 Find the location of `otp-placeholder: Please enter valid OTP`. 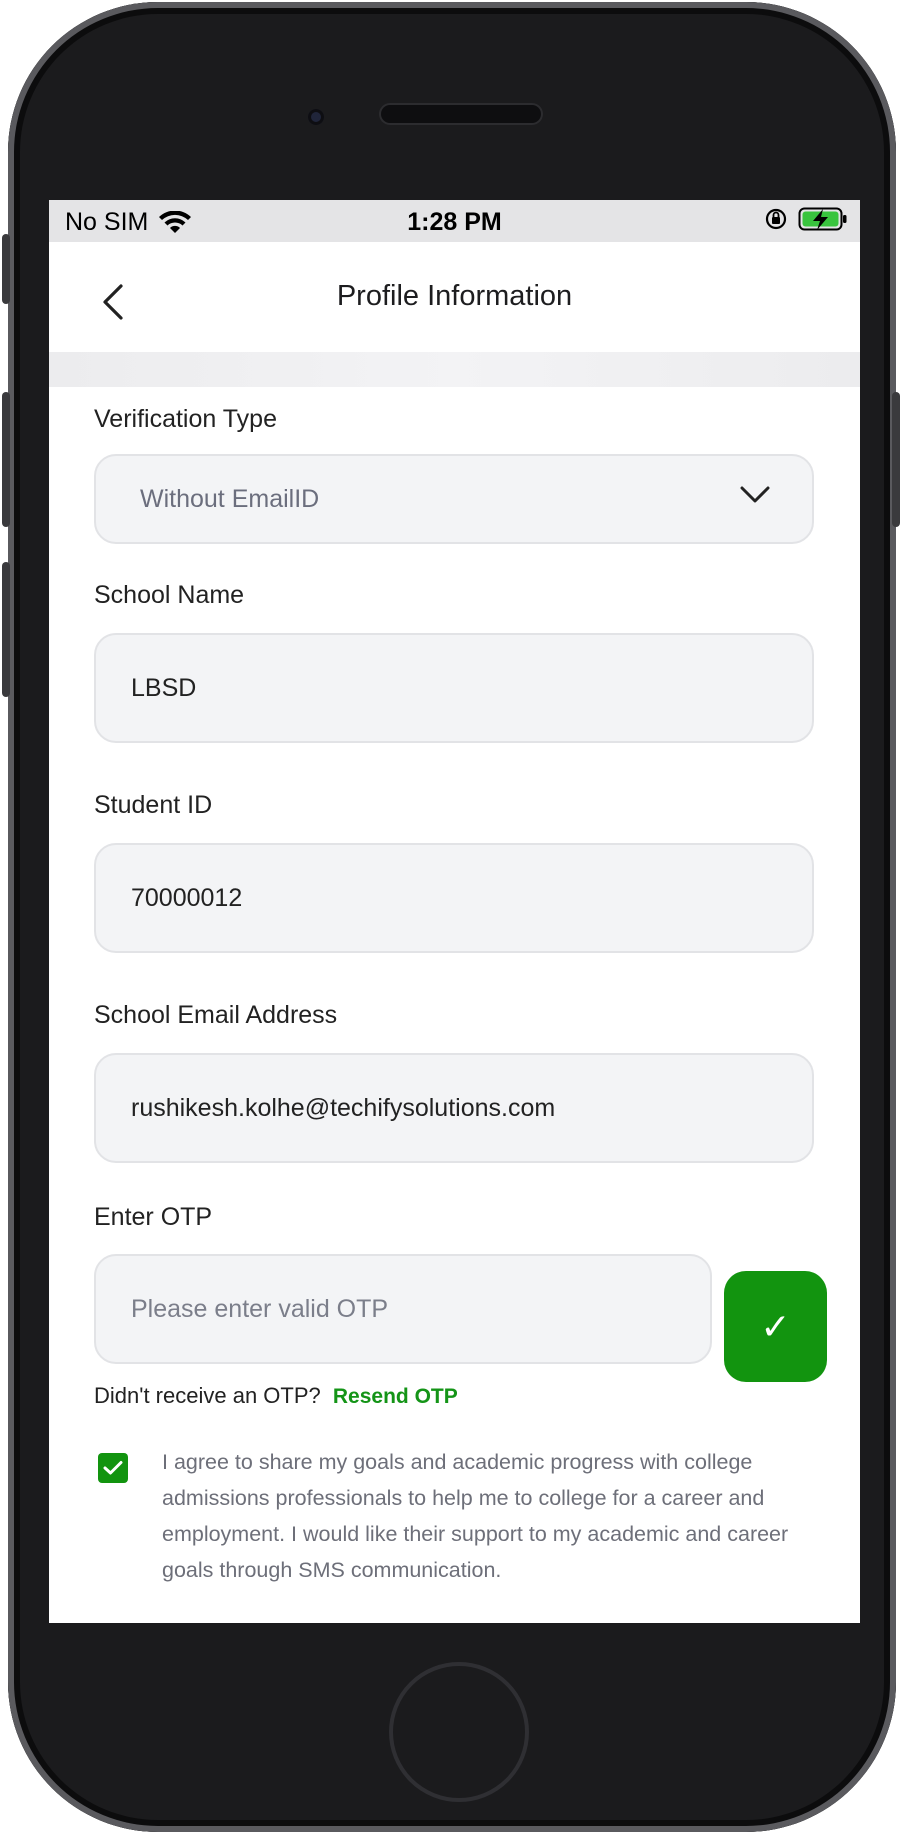

otp-placeholder: Please enter valid OTP is located at coordinates (260, 1308).